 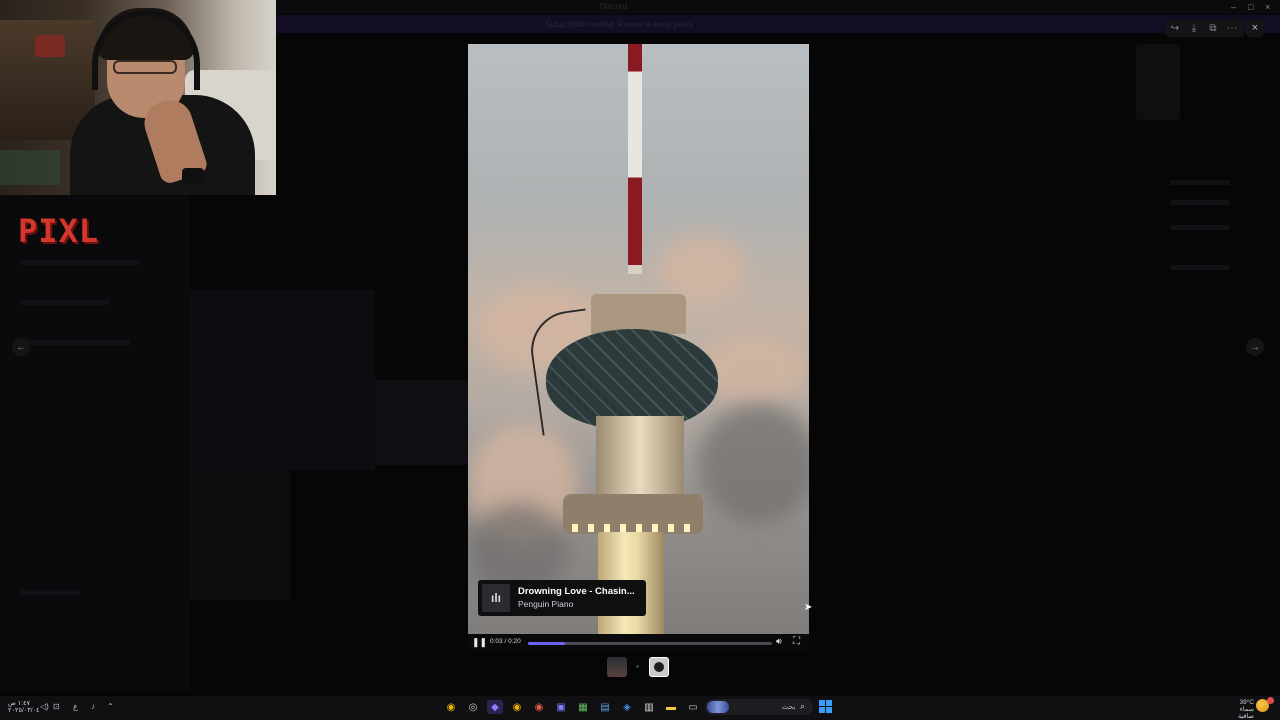 I want to click on next-arrow-icon: →, so click(x=1255, y=347).